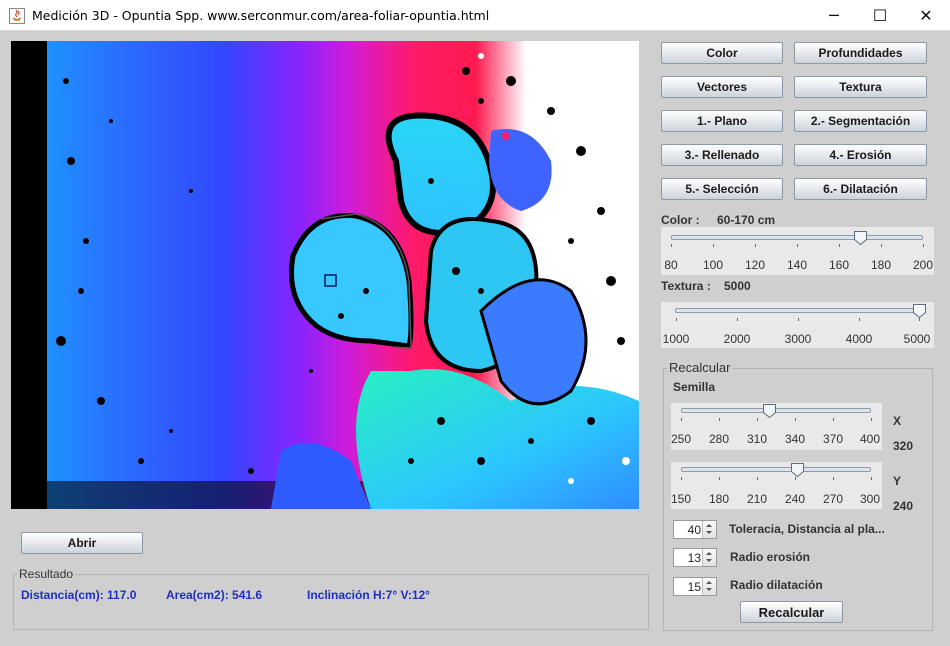  I want to click on textura-slider-thumb, so click(919, 311).